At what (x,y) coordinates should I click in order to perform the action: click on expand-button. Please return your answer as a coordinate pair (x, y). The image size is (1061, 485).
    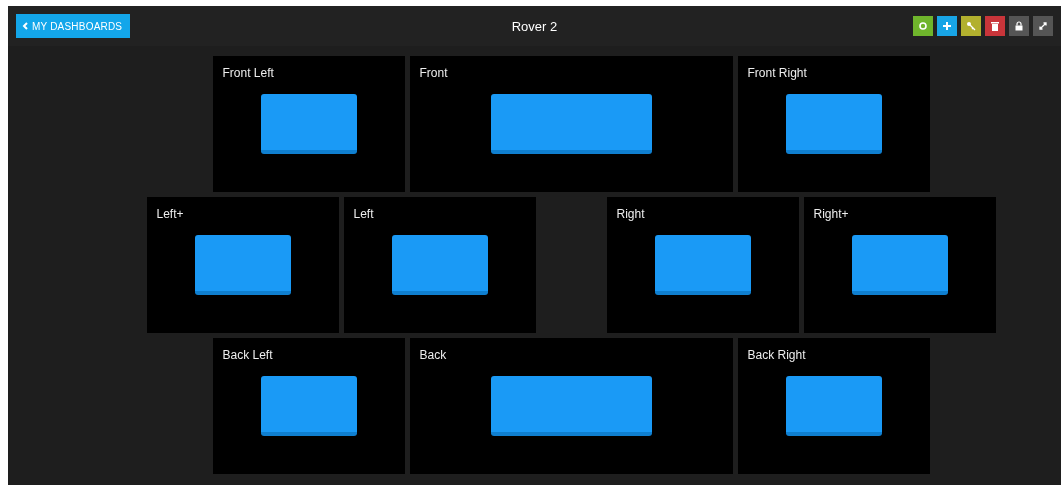
    Looking at the image, I should click on (1043, 26).